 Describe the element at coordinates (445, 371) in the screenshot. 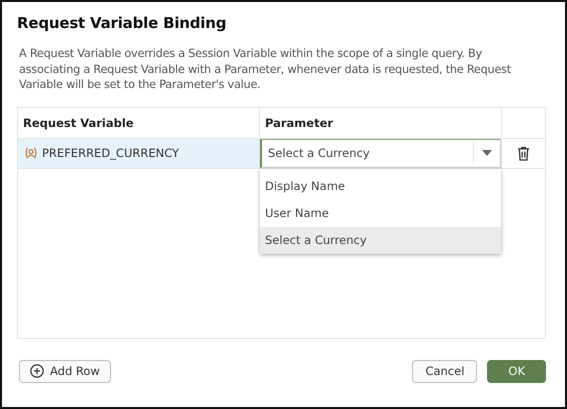

I see `cancel-button: Cancel` at that location.